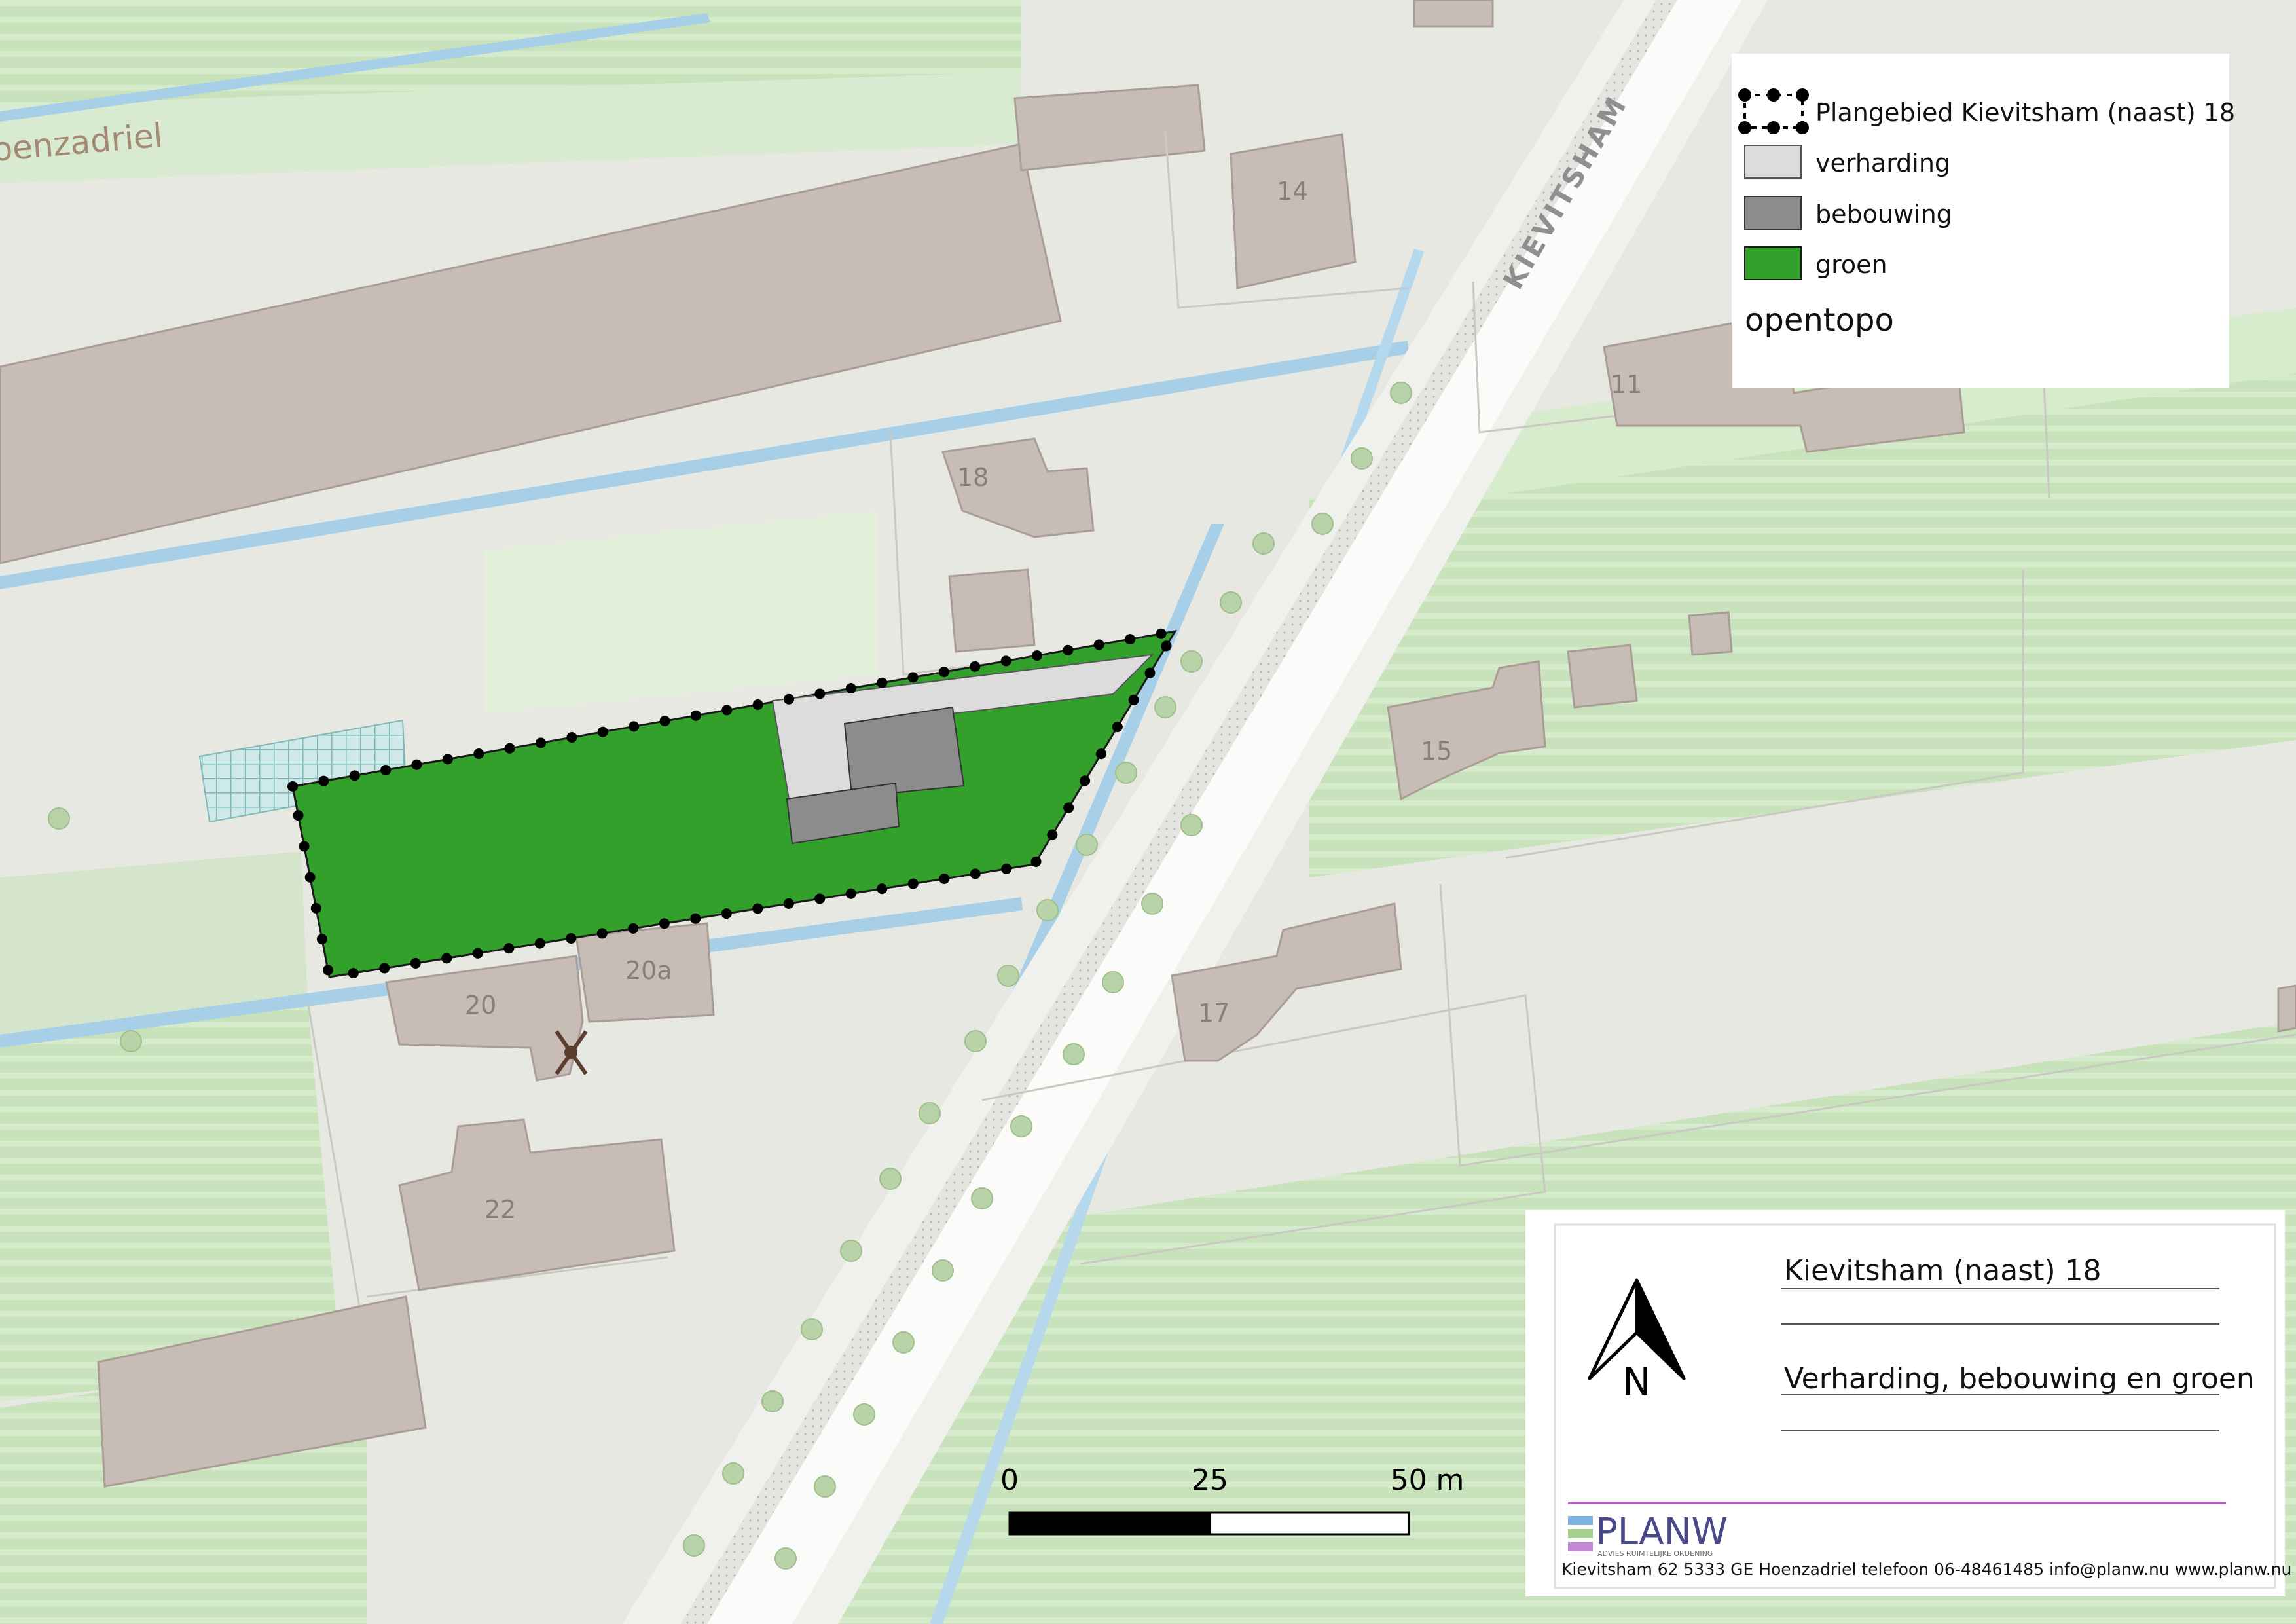 This screenshot has width=2296, height=1624. Describe the element at coordinates (1773, 263) in the screenshot. I see `groen-swatch` at that location.